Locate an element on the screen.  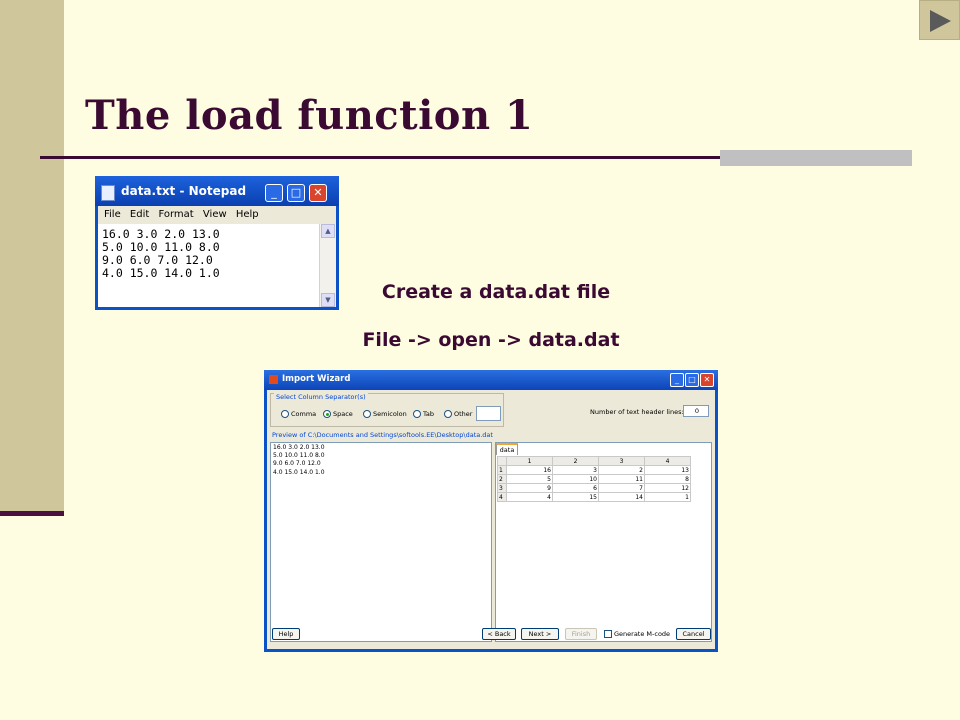
grid-cell: 8 is located at coordinates (667, 479).